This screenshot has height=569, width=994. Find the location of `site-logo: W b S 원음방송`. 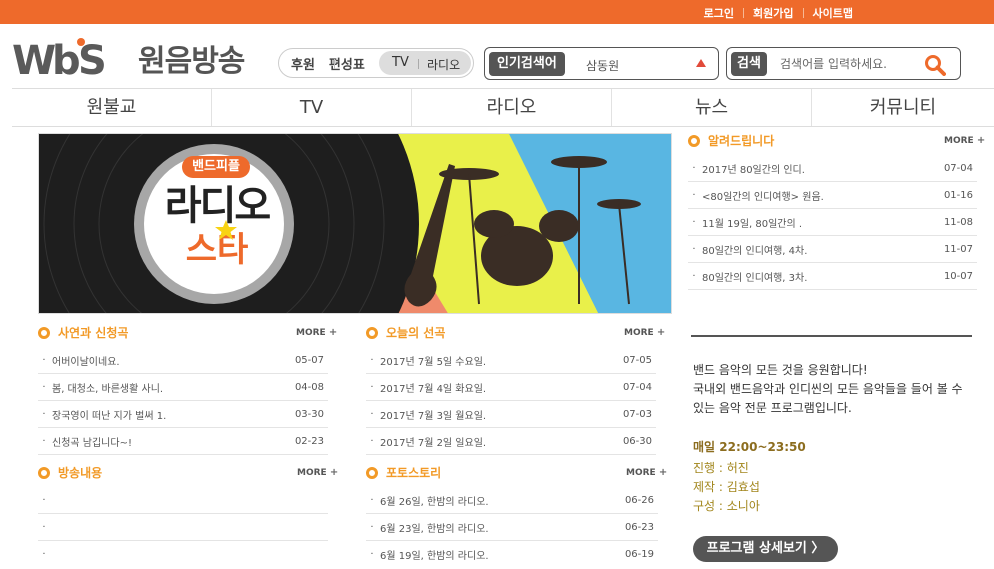

site-logo: W b S 원음방송 is located at coordinates (128, 58).